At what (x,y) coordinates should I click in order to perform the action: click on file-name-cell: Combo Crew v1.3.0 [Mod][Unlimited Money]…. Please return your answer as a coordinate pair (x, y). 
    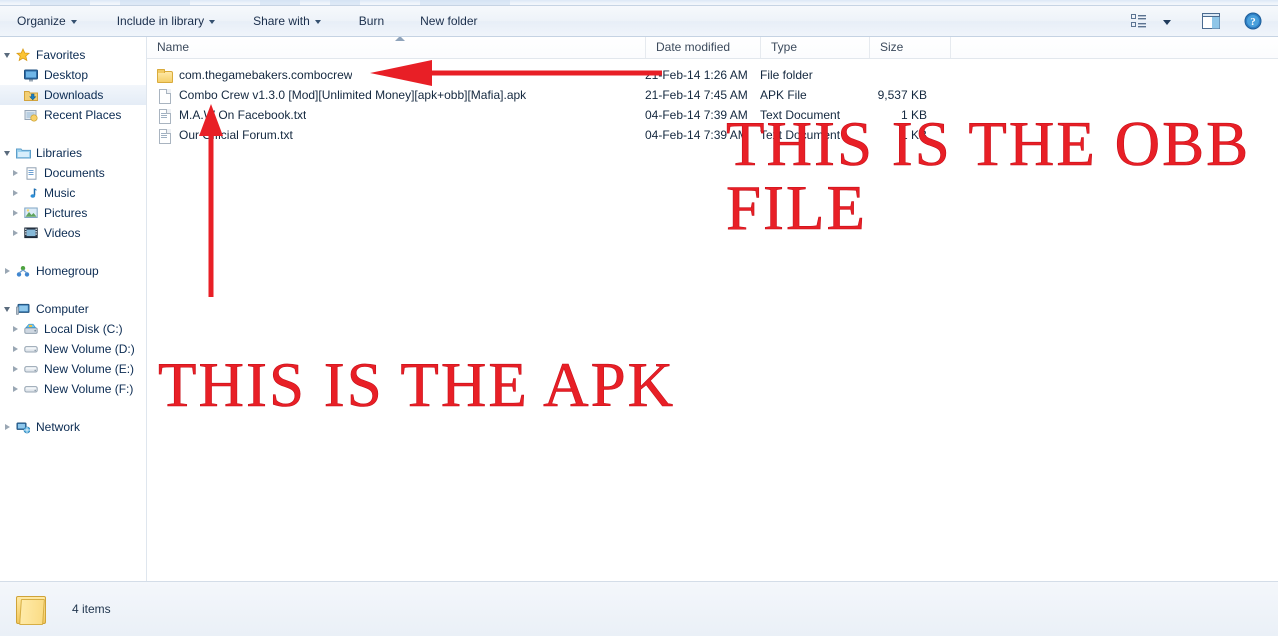
    Looking at the image, I should click on (341, 95).